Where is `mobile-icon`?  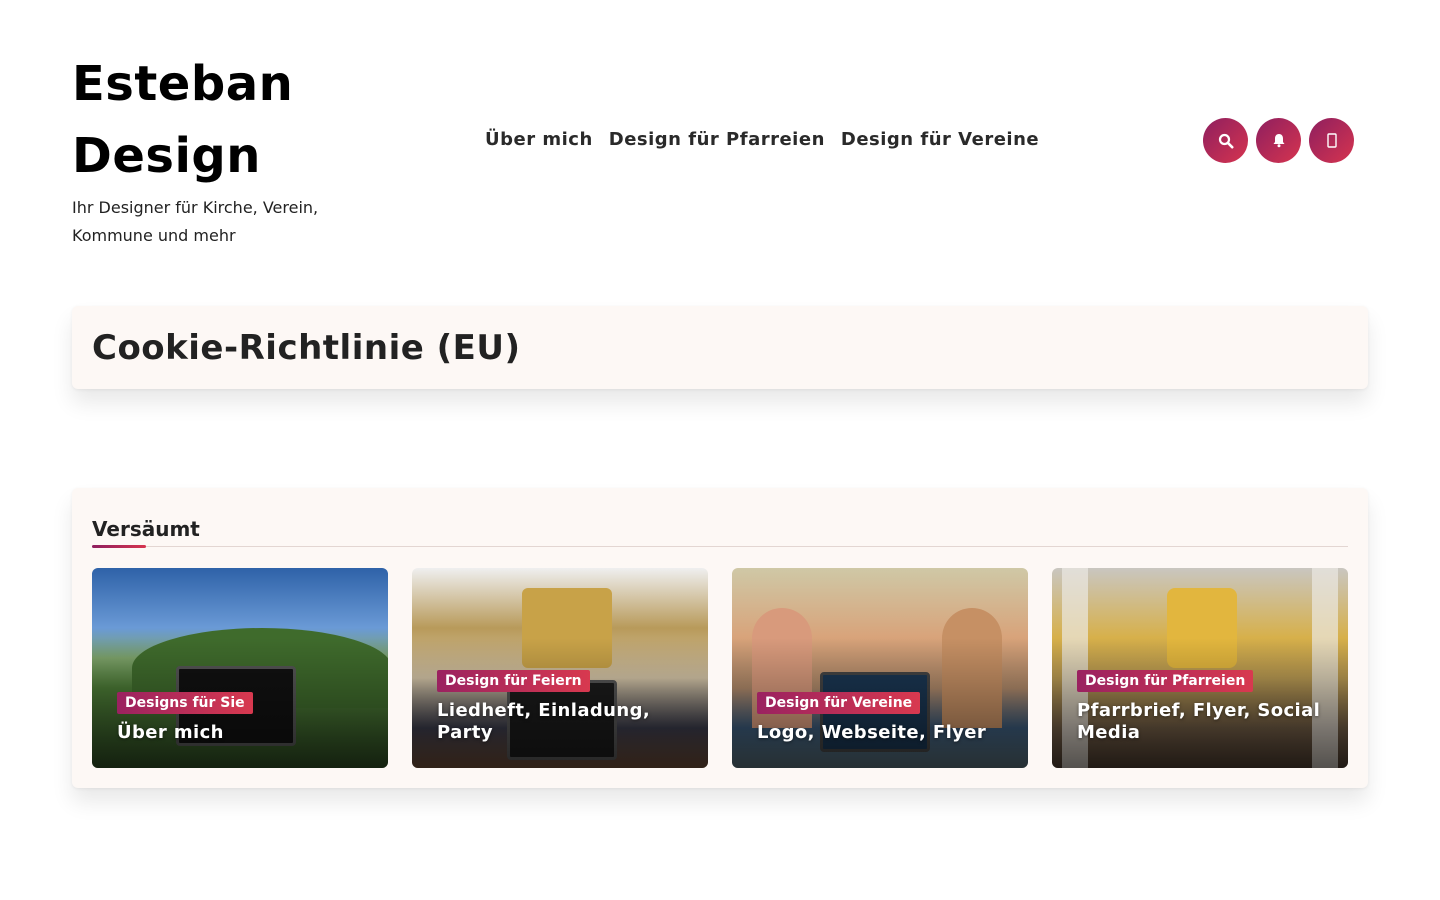
mobile-icon is located at coordinates (1331, 140).